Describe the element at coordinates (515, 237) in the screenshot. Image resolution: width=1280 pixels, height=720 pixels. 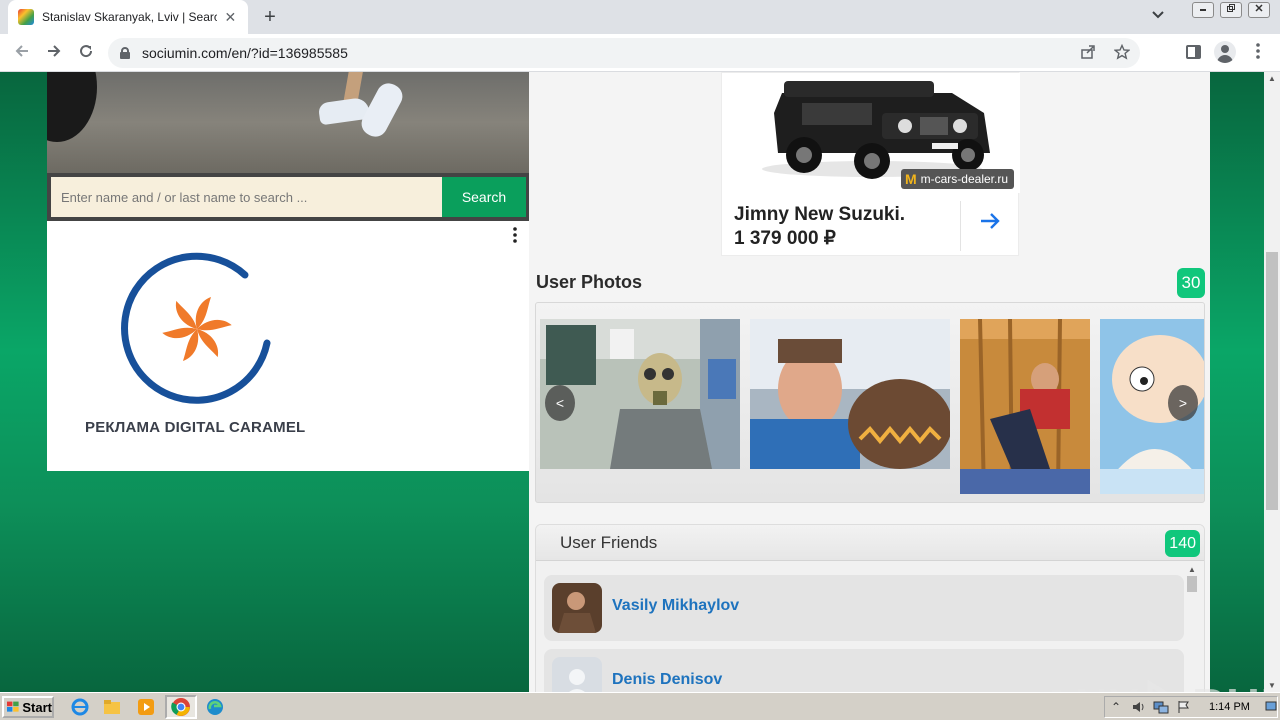
I see `ad-options-icon` at that location.